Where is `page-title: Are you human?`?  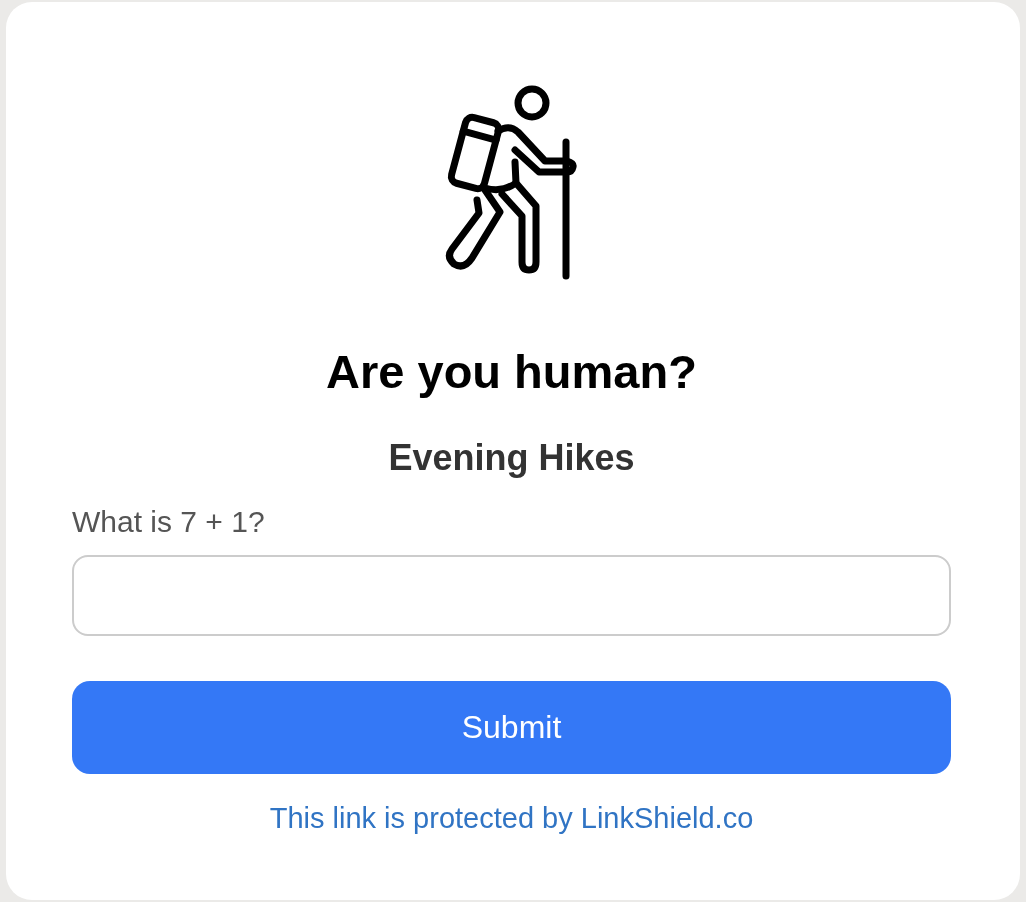
page-title: Are you human? is located at coordinates (511, 372).